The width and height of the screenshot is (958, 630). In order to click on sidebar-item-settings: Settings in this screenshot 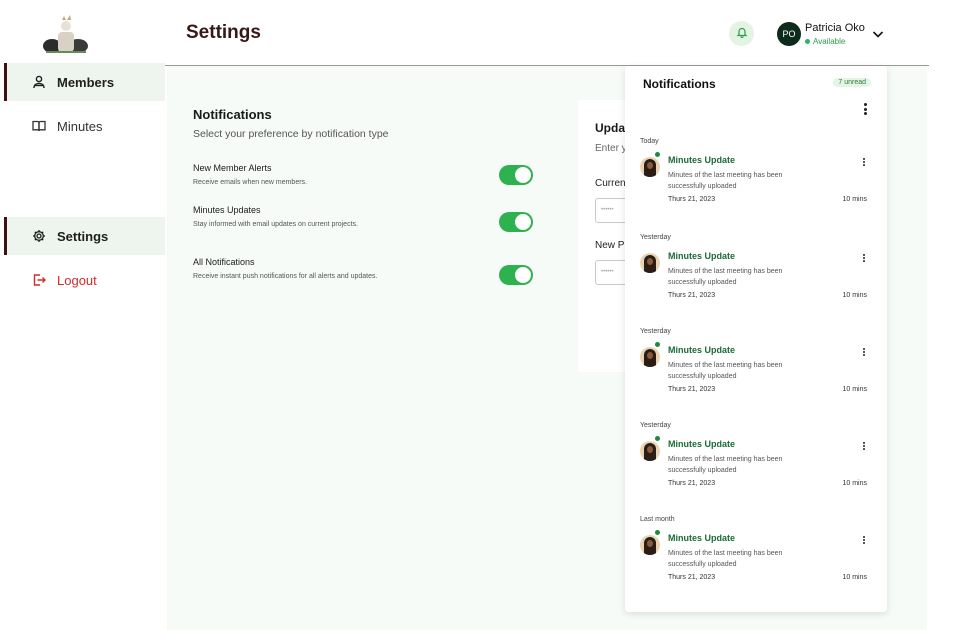, I will do `click(84, 236)`.